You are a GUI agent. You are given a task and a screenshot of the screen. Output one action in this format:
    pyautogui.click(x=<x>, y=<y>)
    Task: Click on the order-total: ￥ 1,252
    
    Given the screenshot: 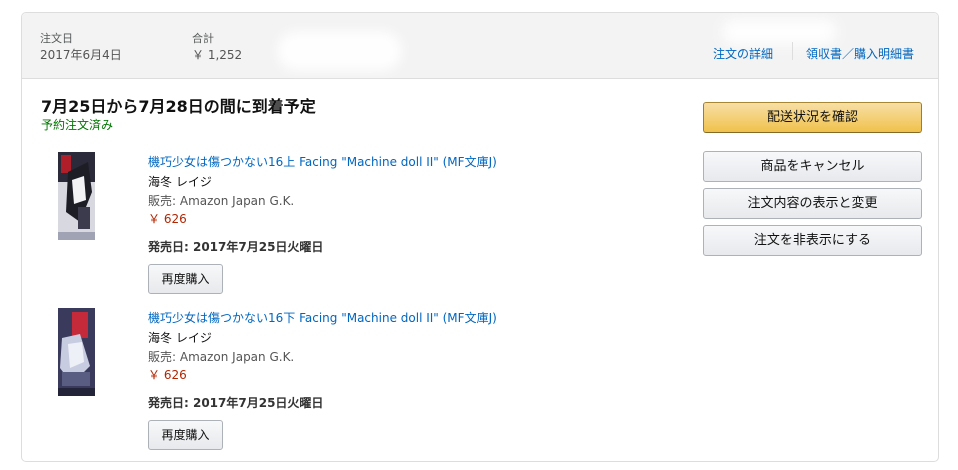 What is the action you would take?
    pyautogui.click(x=217, y=55)
    